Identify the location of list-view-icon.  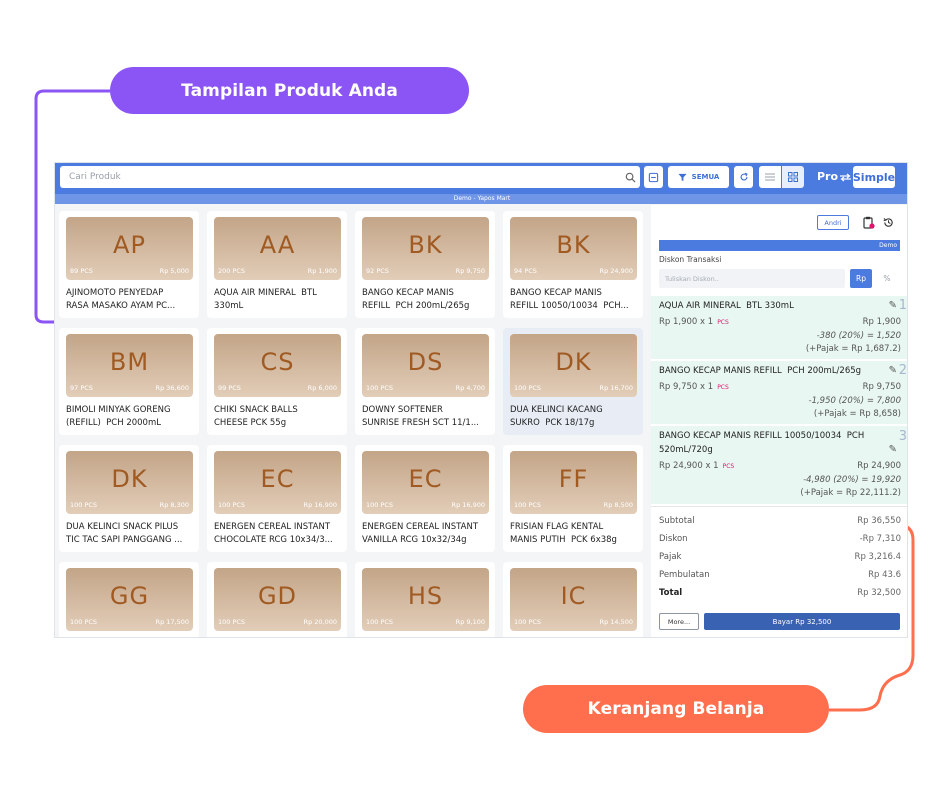
(770, 177).